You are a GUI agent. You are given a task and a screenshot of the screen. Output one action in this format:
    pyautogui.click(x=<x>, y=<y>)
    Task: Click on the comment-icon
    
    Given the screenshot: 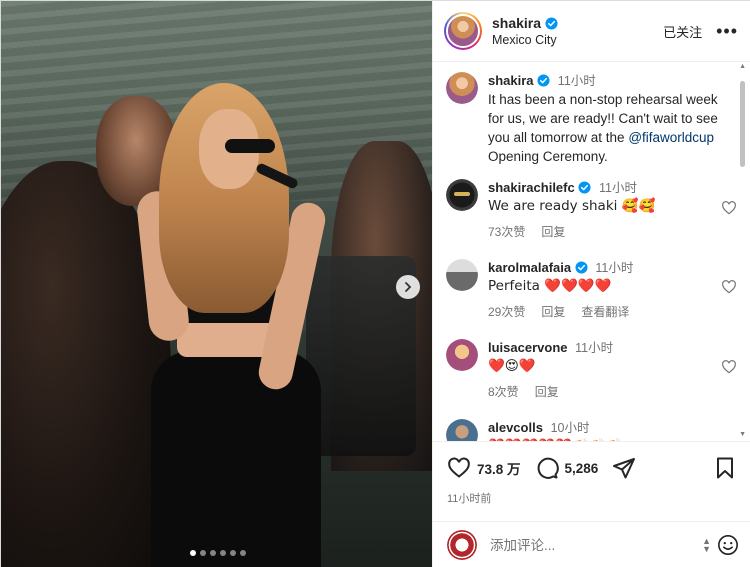 What is the action you would take?
    pyautogui.click(x=548, y=468)
    